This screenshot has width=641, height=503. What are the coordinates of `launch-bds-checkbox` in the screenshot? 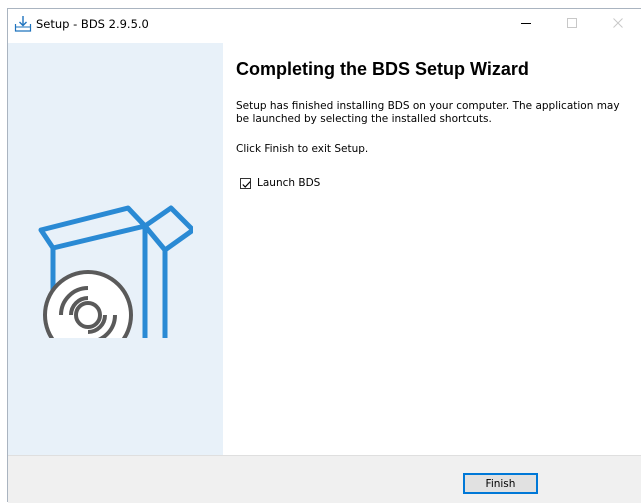 It's located at (245, 183).